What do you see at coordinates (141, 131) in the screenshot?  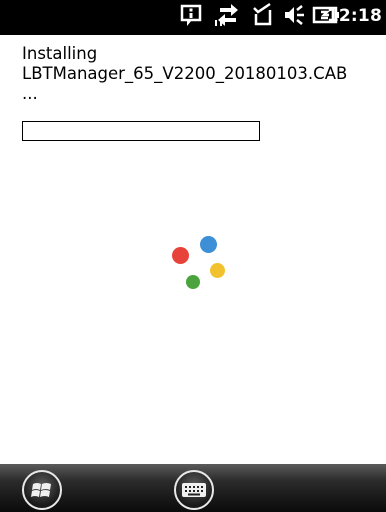 I see `install-progress-bar` at bounding box center [141, 131].